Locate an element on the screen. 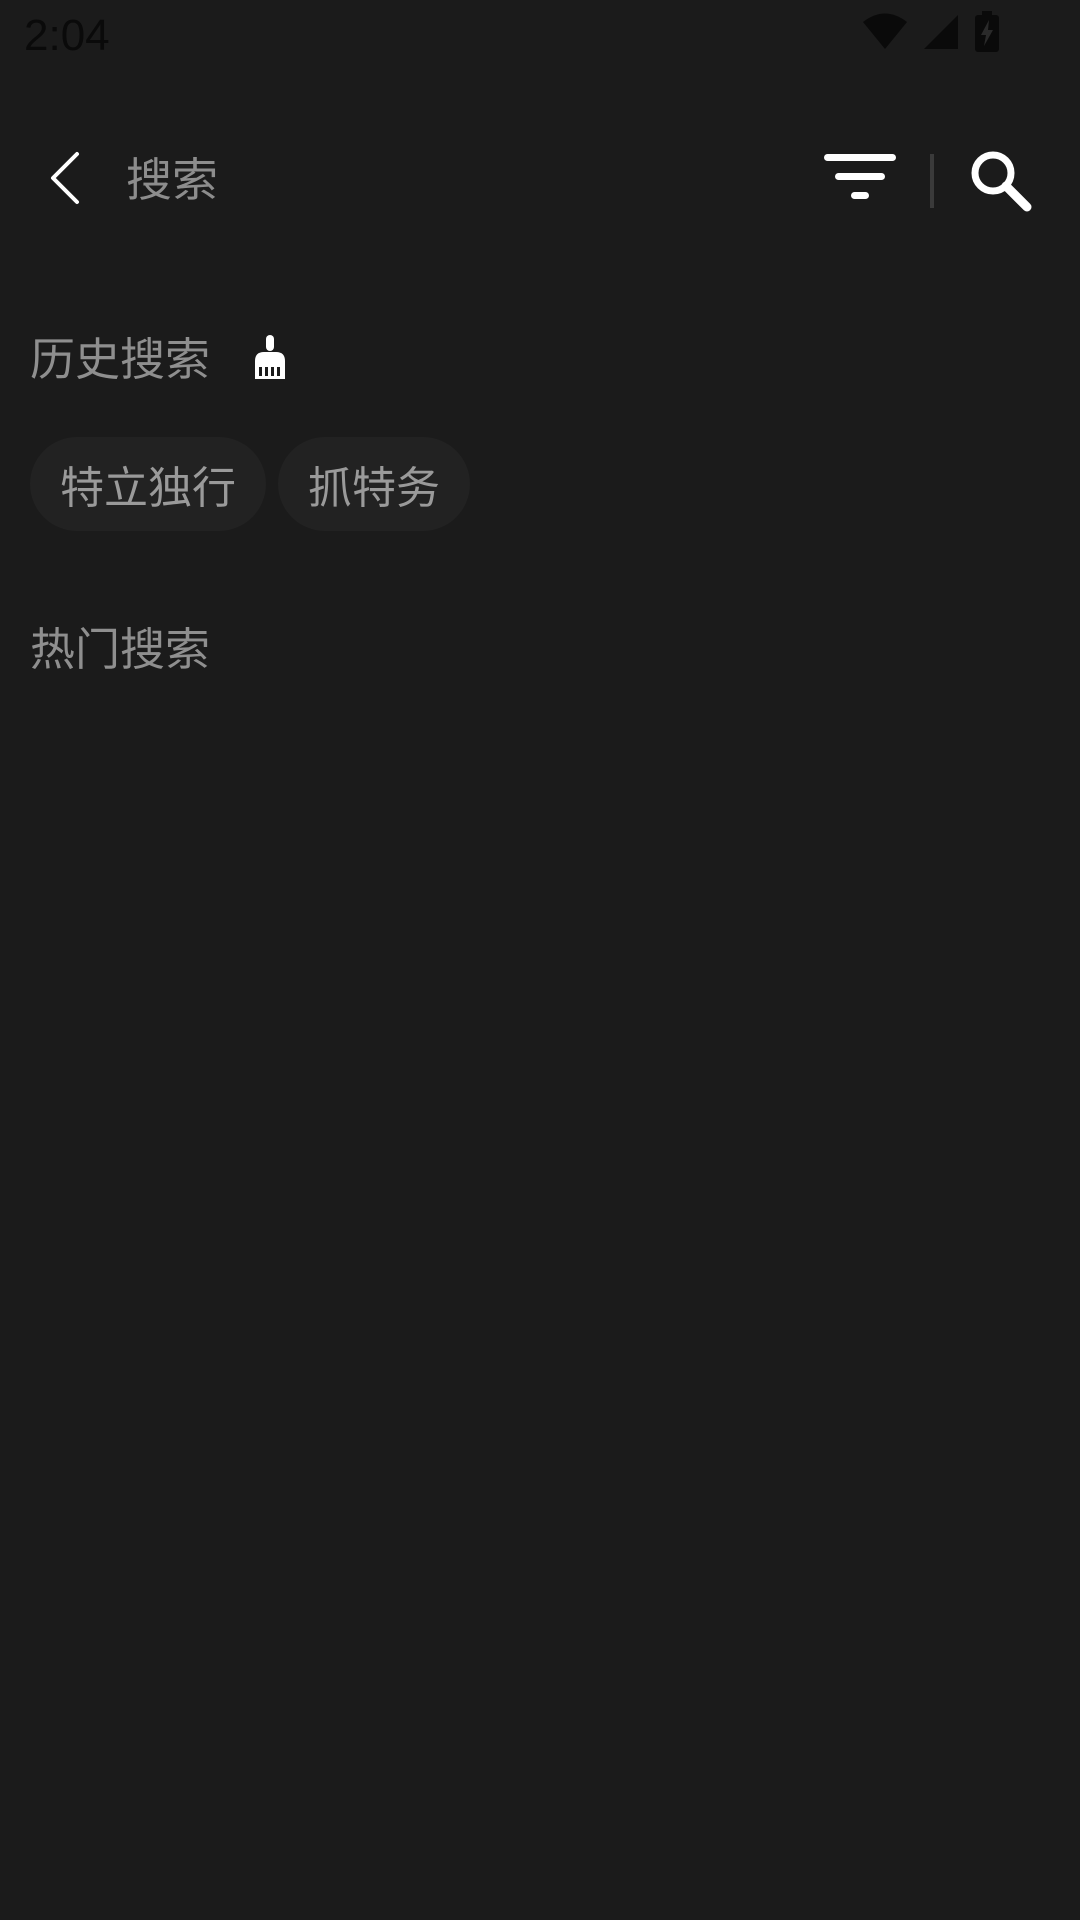  status-time: 2:04 is located at coordinates (67, 35).